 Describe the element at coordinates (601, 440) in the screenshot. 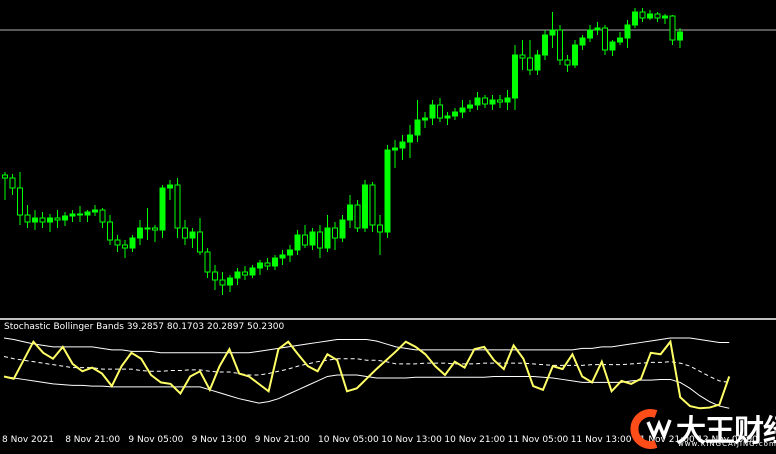

I see `time-axis-label: 11 Nov 13:00` at that location.